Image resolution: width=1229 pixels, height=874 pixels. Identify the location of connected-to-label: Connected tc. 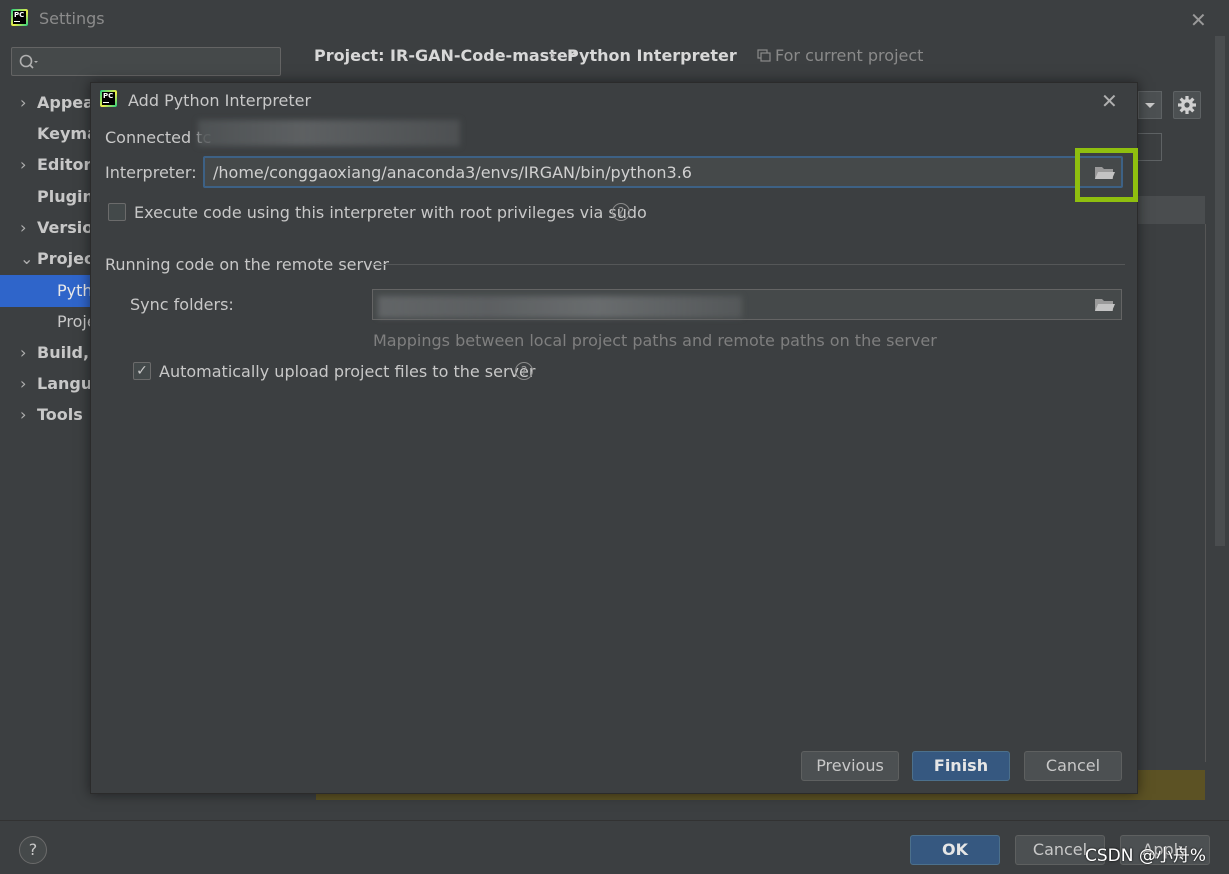
(158, 137).